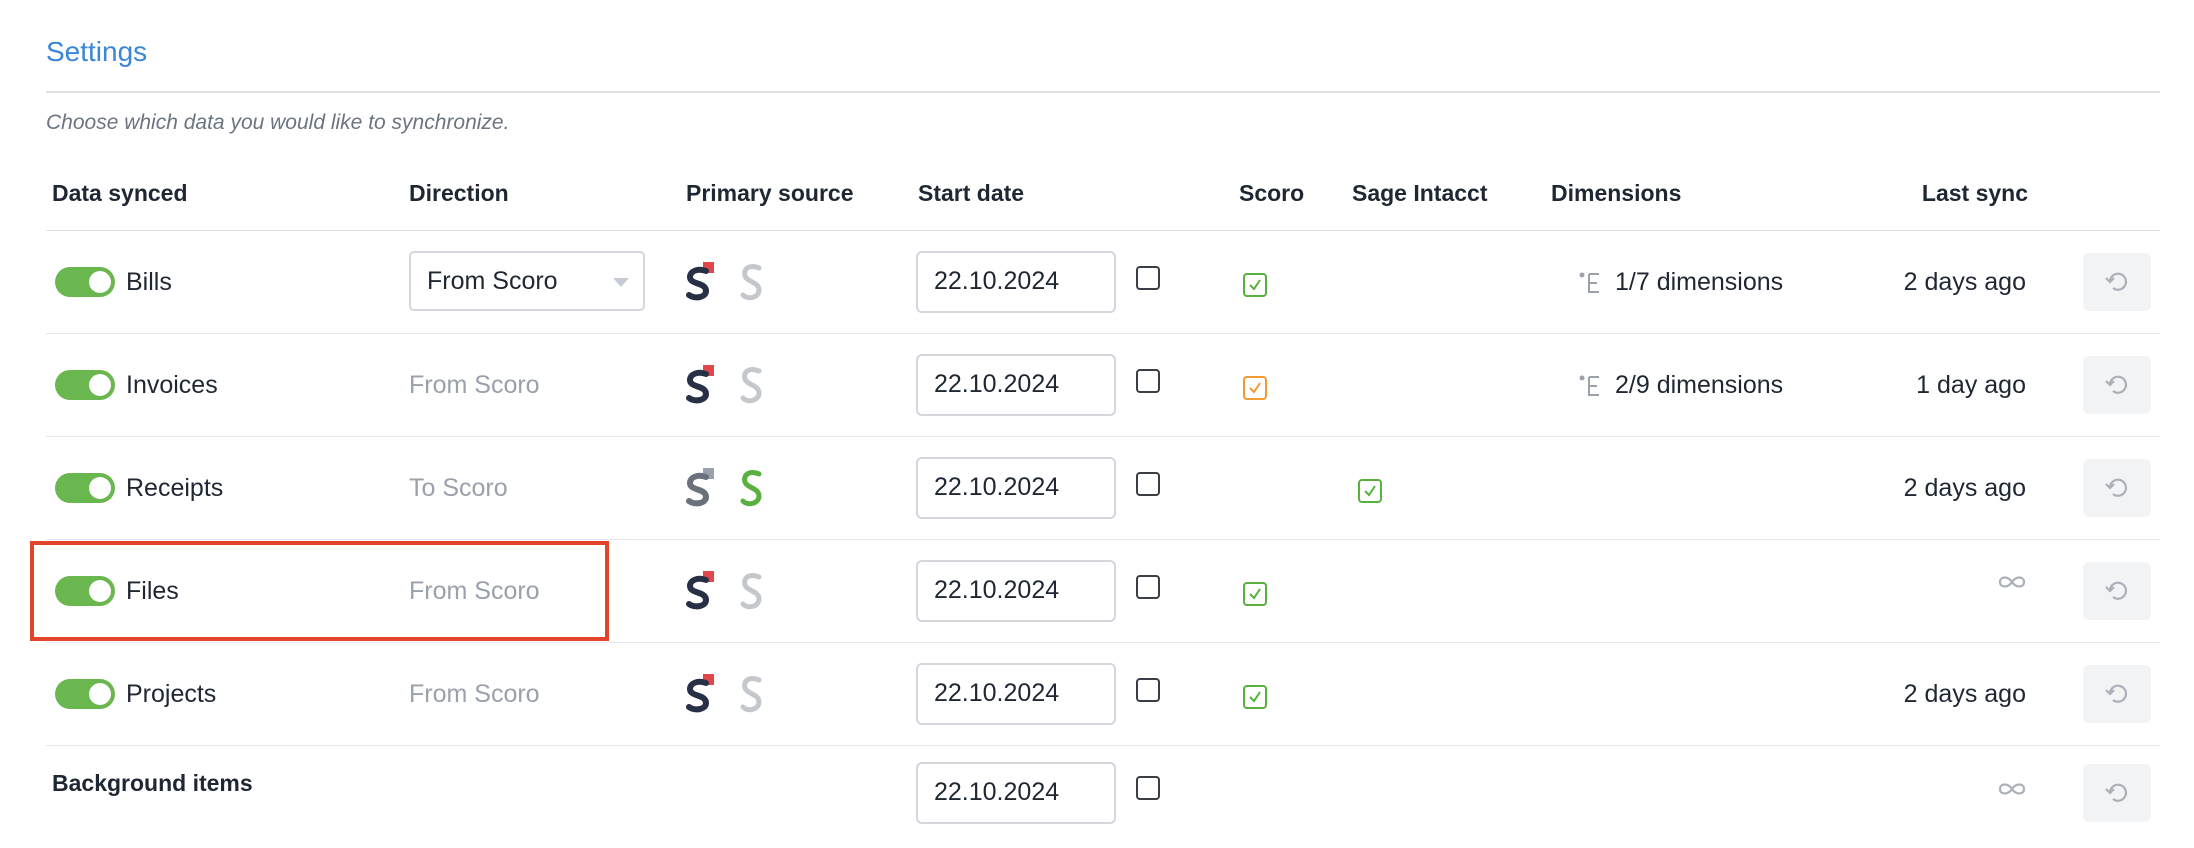  What do you see at coordinates (971, 193) in the screenshot?
I see `col-header-start-date: Start date` at bounding box center [971, 193].